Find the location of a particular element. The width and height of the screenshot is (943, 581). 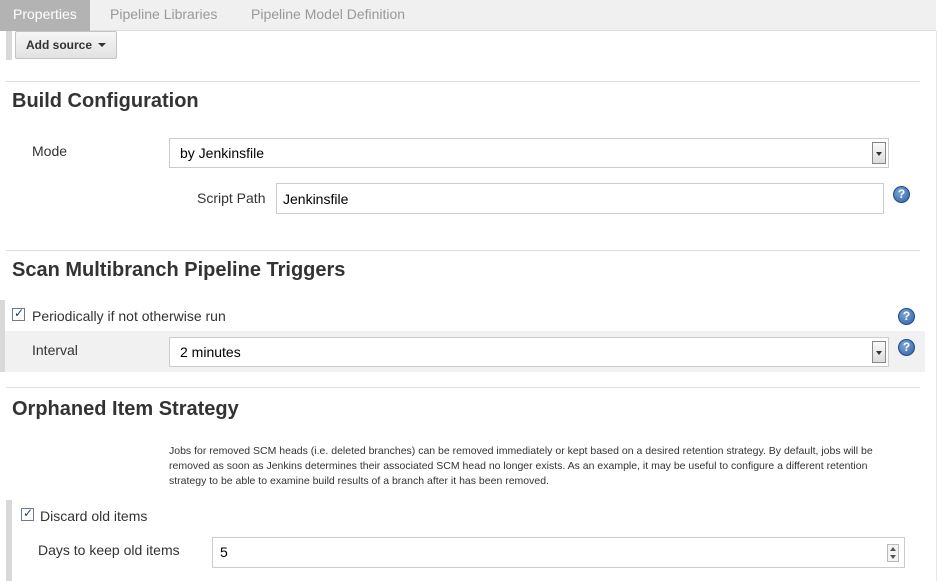

days-to-keep-input: 5 is located at coordinates (558, 552).